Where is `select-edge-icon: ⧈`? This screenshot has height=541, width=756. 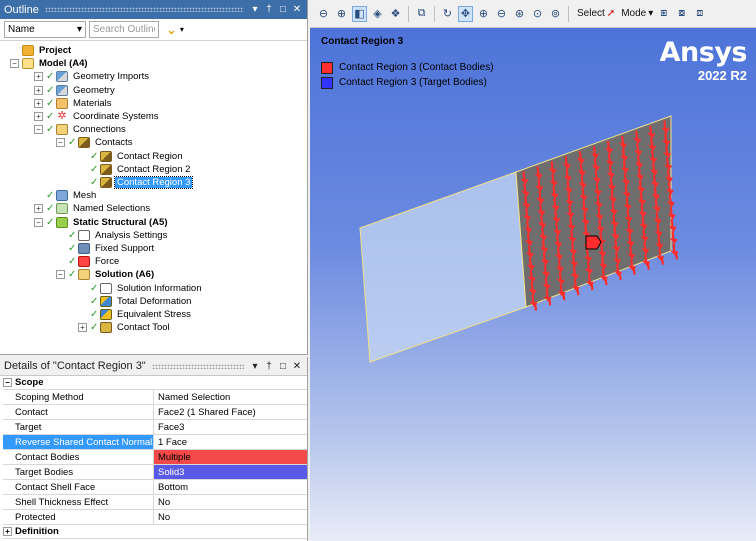
select-edge-icon: ⧈ is located at coordinates (699, 14).